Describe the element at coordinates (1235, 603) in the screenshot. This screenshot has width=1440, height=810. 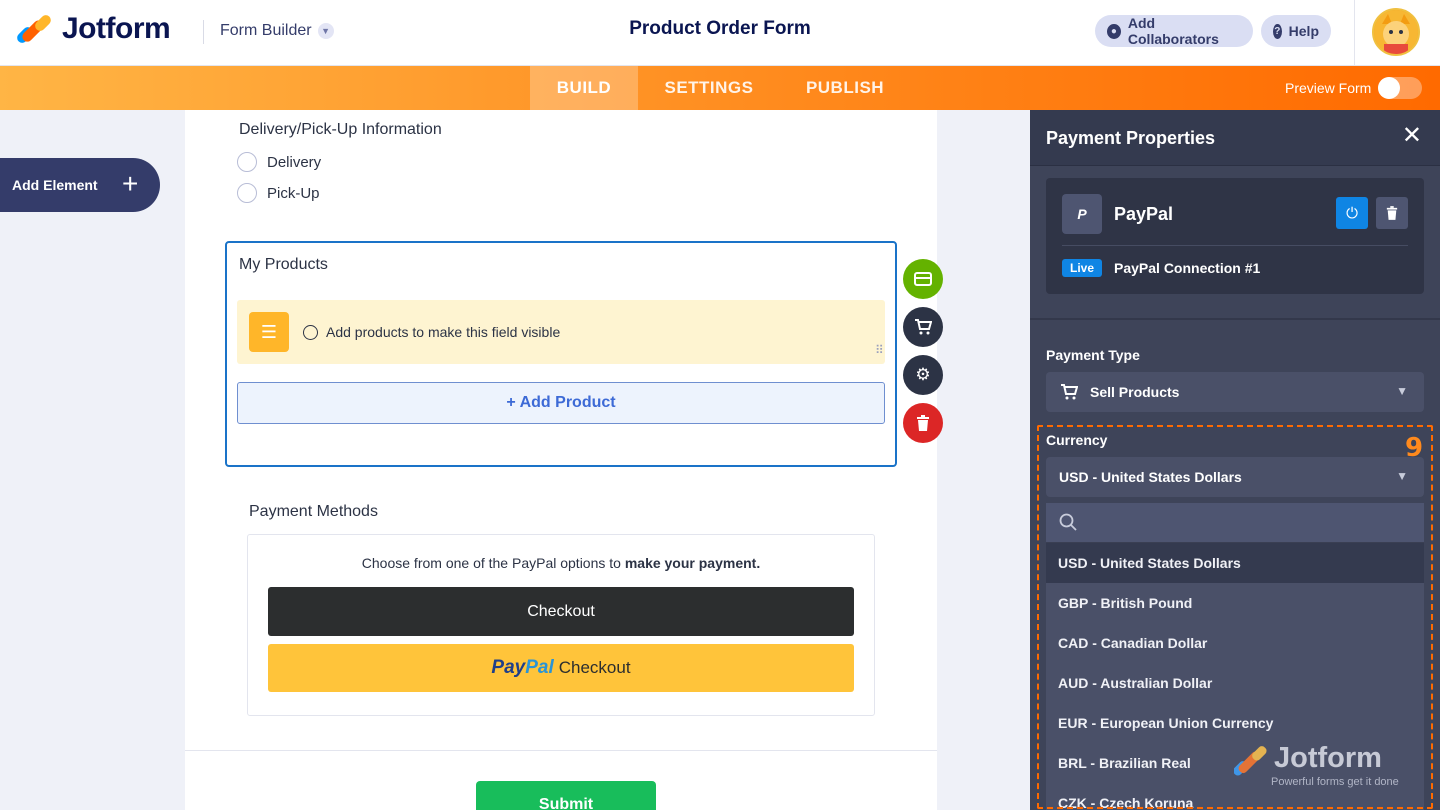
I see `currency-option: GBP - British Pound` at that location.